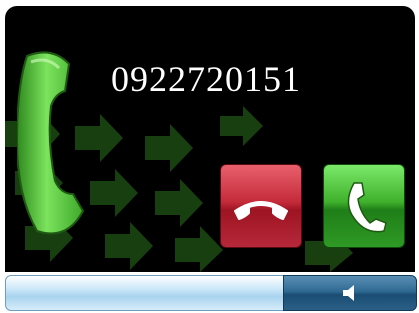  I want to click on hang-up-icon, so click(261, 210).